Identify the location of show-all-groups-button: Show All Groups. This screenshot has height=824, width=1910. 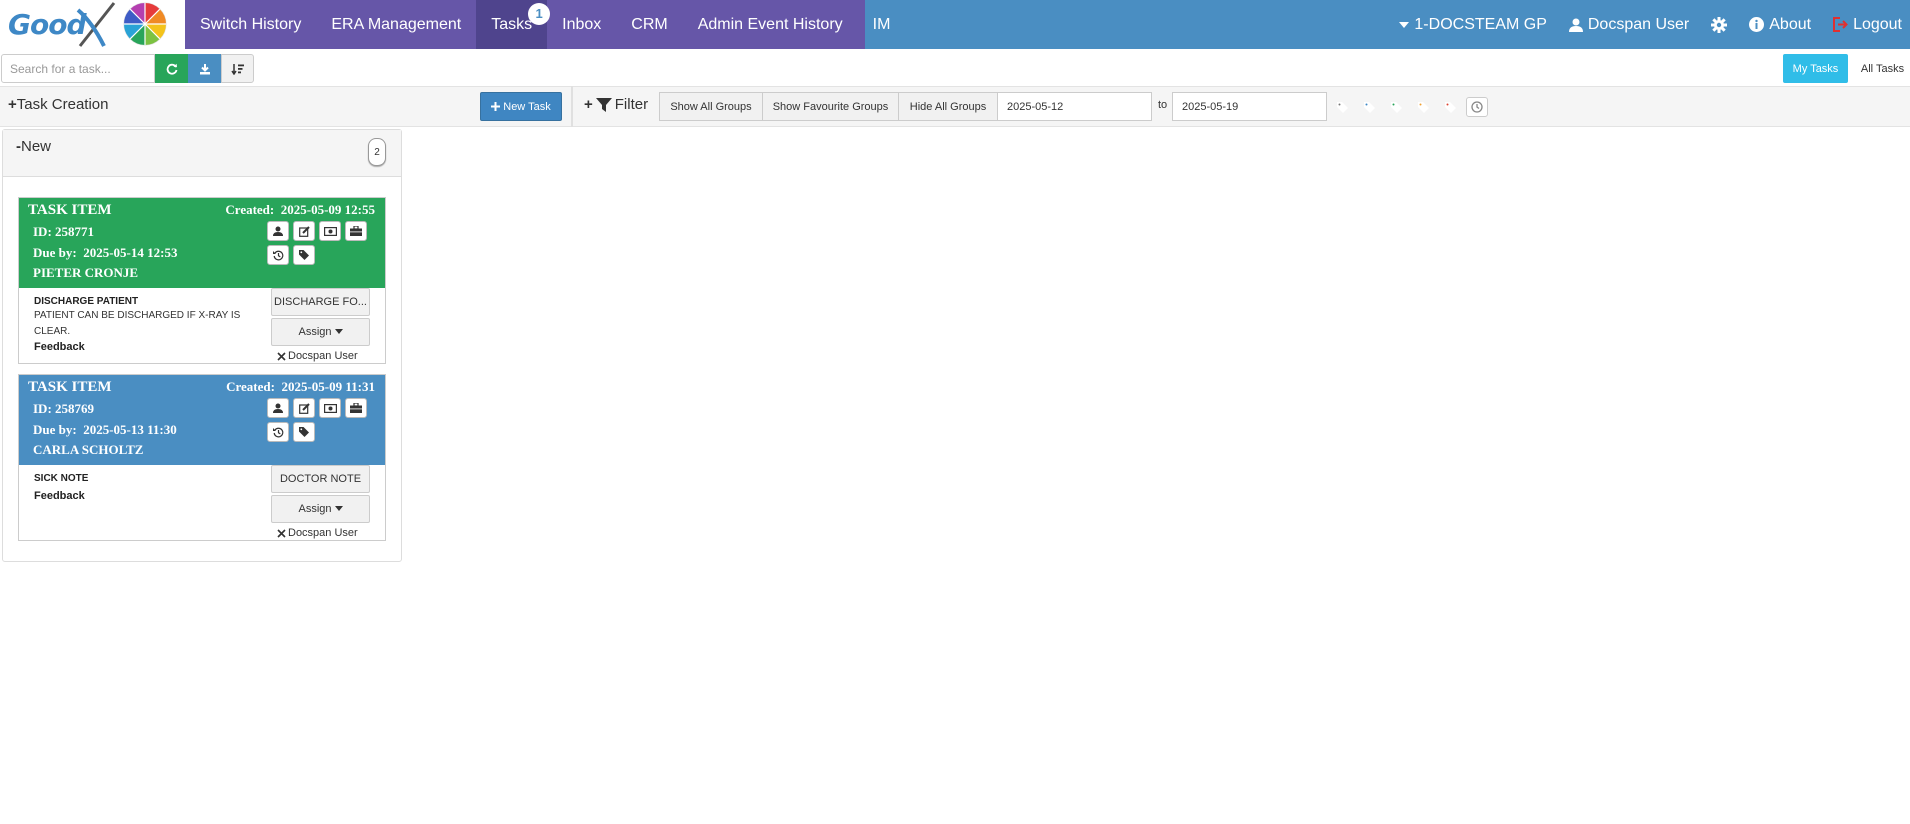
(711, 106).